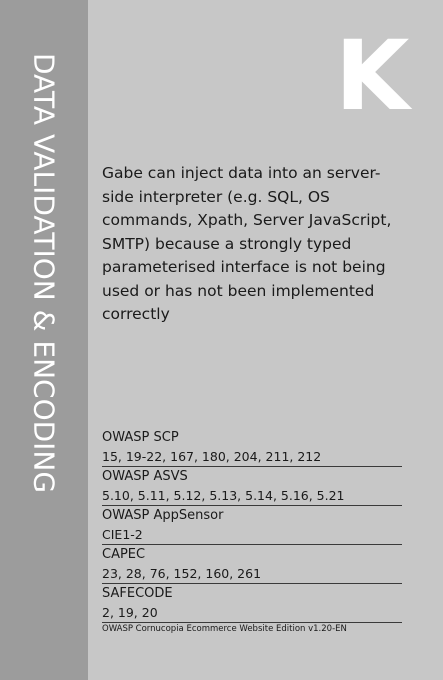 The image size is (443, 680). What do you see at coordinates (145, 476) in the screenshot?
I see `reference-name: OWASP ASVS` at bounding box center [145, 476].